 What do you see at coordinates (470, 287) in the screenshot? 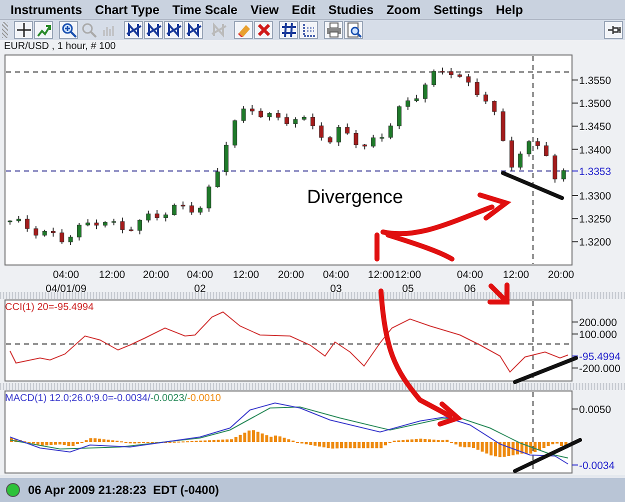
I see `date-label: 06` at bounding box center [470, 287].